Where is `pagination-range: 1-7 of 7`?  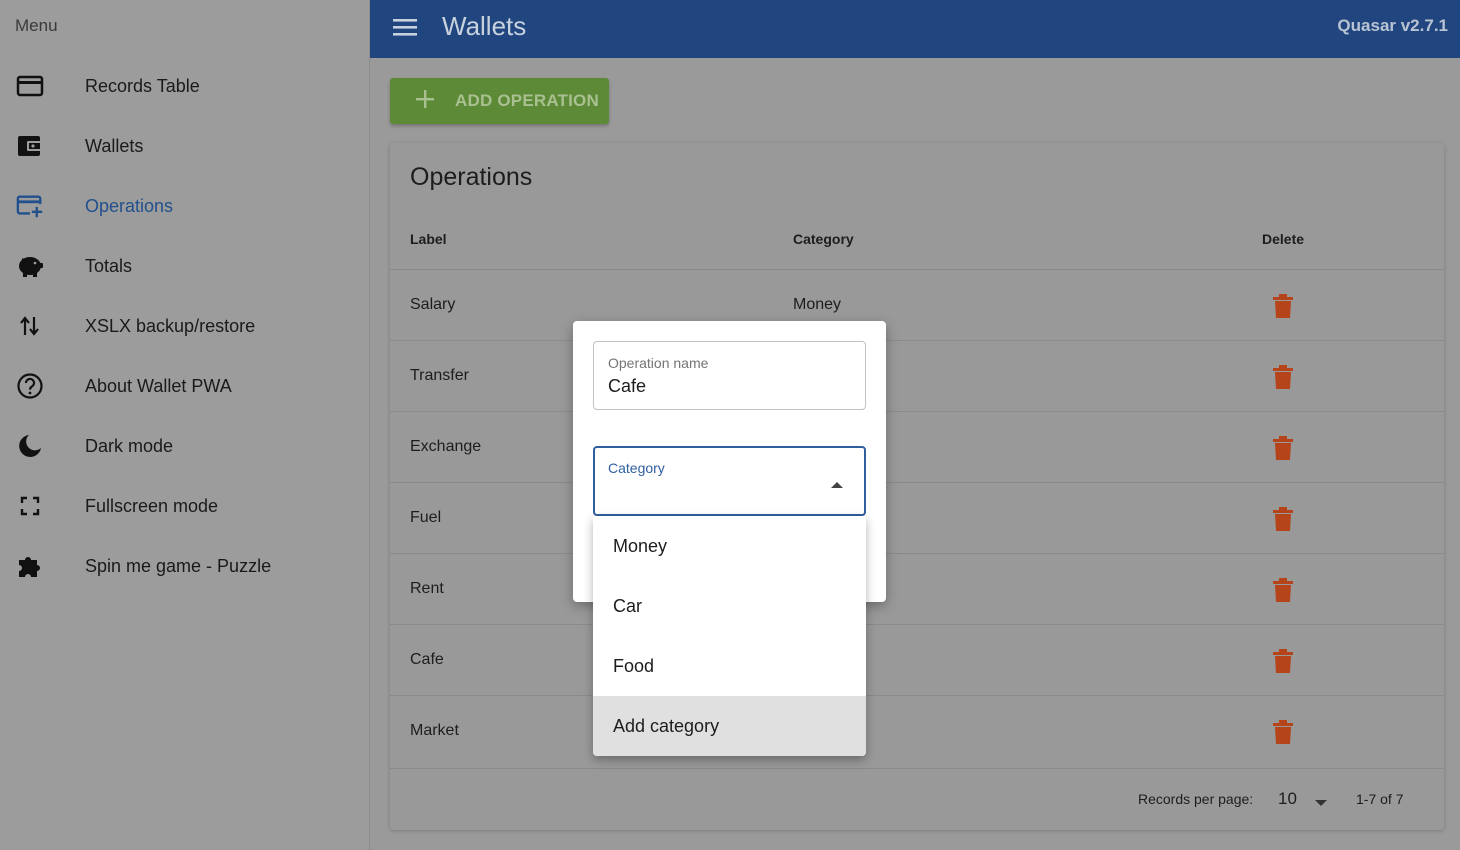
pagination-range: 1-7 of 7 is located at coordinates (1380, 799).